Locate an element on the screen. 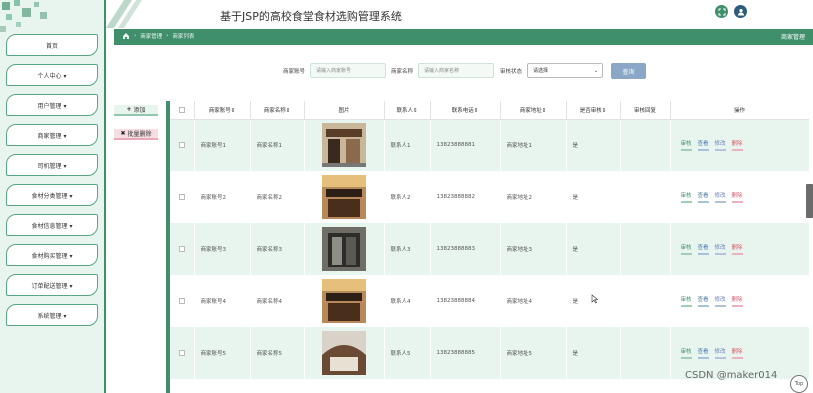  name-search-input: 请输入商家名称 is located at coordinates (456, 70).